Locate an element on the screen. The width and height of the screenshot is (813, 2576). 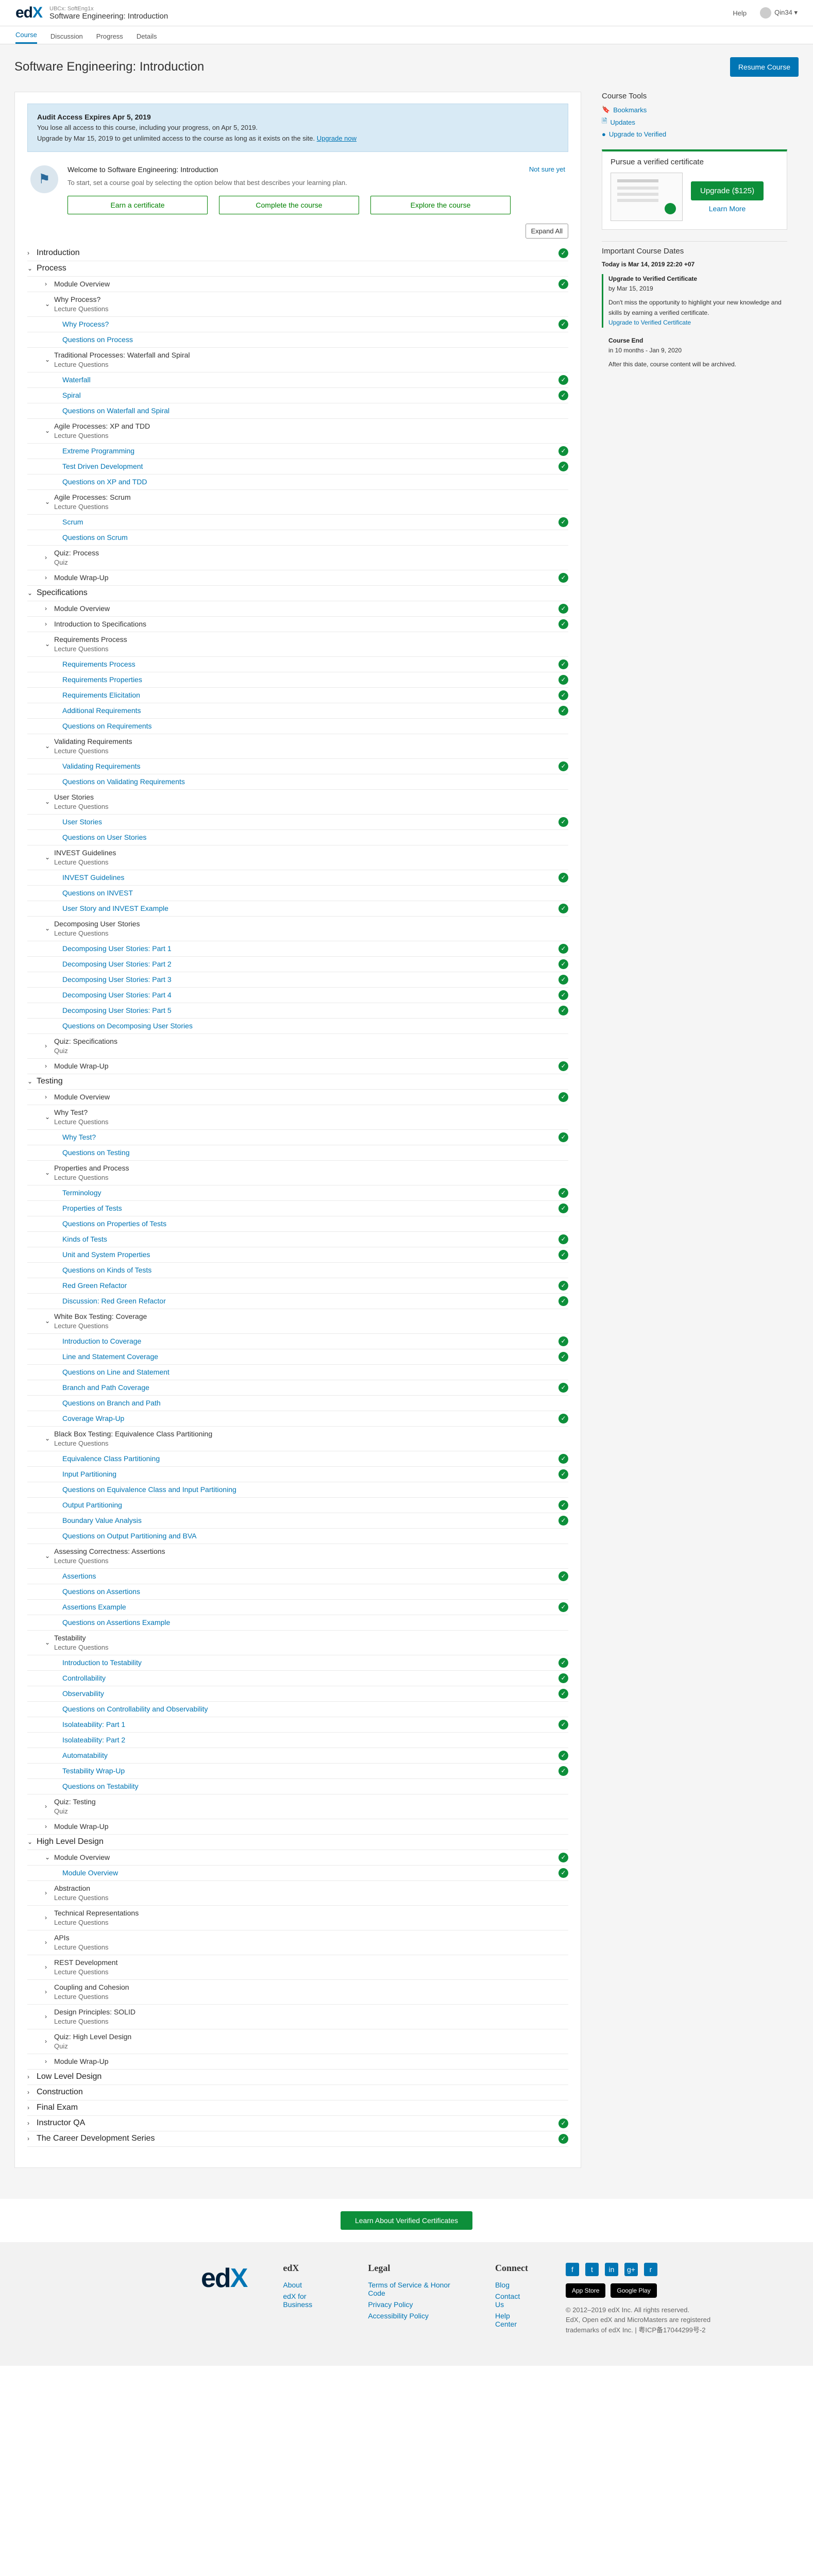
footer-link-contact: Contact Us is located at coordinates (512, 2300).